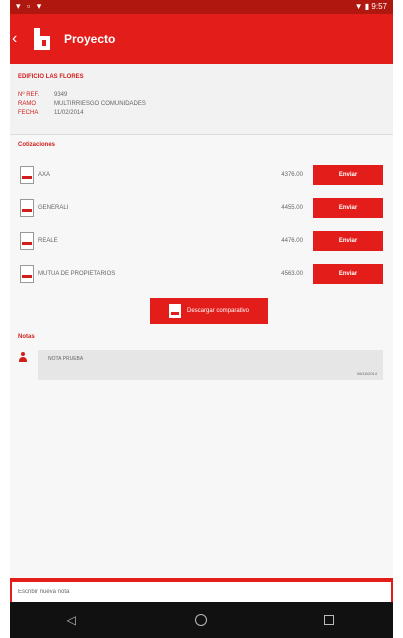 Image resolution: width=403 pixels, height=638 pixels. Describe the element at coordinates (23, 357) in the screenshot. I see `user-avatar-icon` at that location.